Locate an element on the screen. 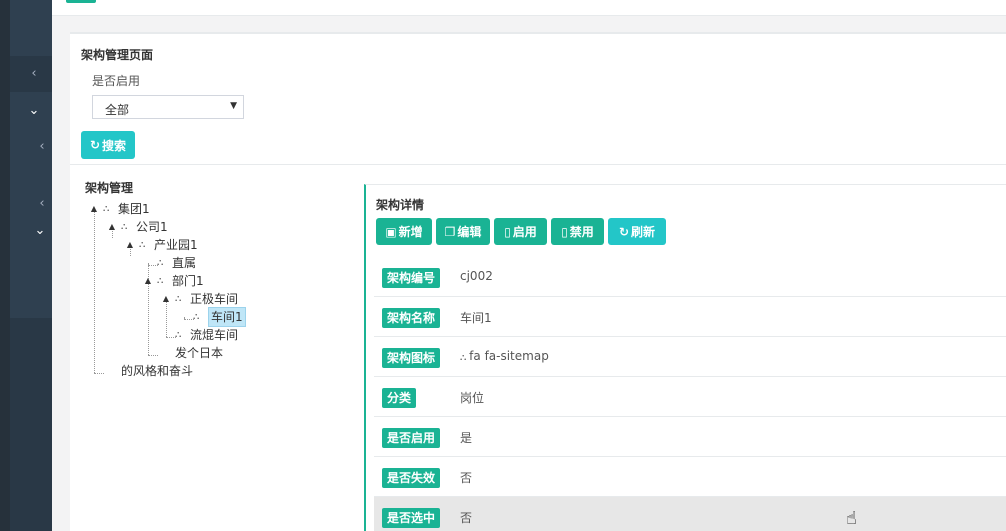 The height and width of the screenshot is (531, 1006). tree-node-label: 发个日本 is located at coordinates (199, 353).